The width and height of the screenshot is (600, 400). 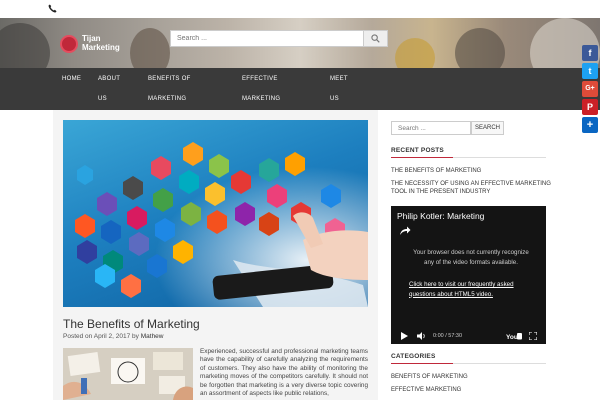 I want to click on twitter-share-icon: t, so click(x=590, y=71).